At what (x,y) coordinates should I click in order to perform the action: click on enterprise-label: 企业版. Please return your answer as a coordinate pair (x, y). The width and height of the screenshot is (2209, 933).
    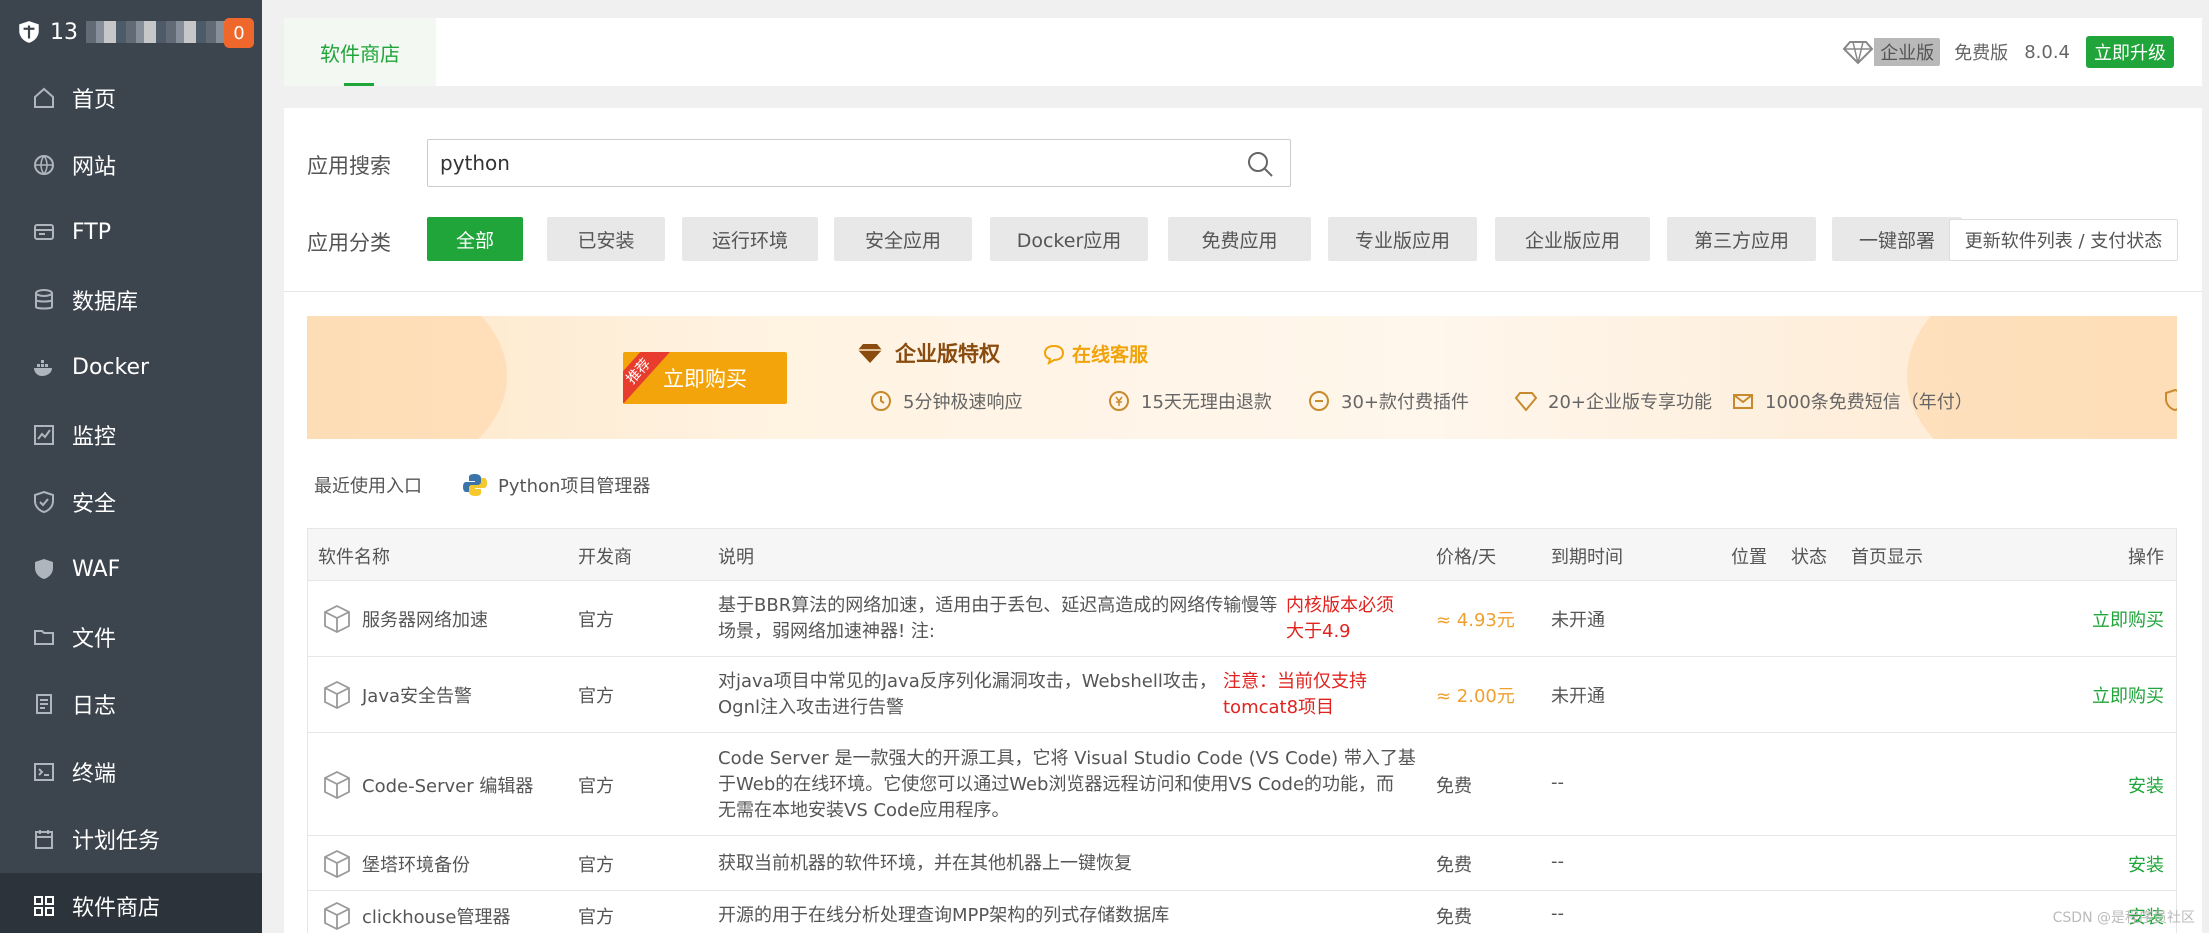
    Looking at the image, I should click on (1907, 53).